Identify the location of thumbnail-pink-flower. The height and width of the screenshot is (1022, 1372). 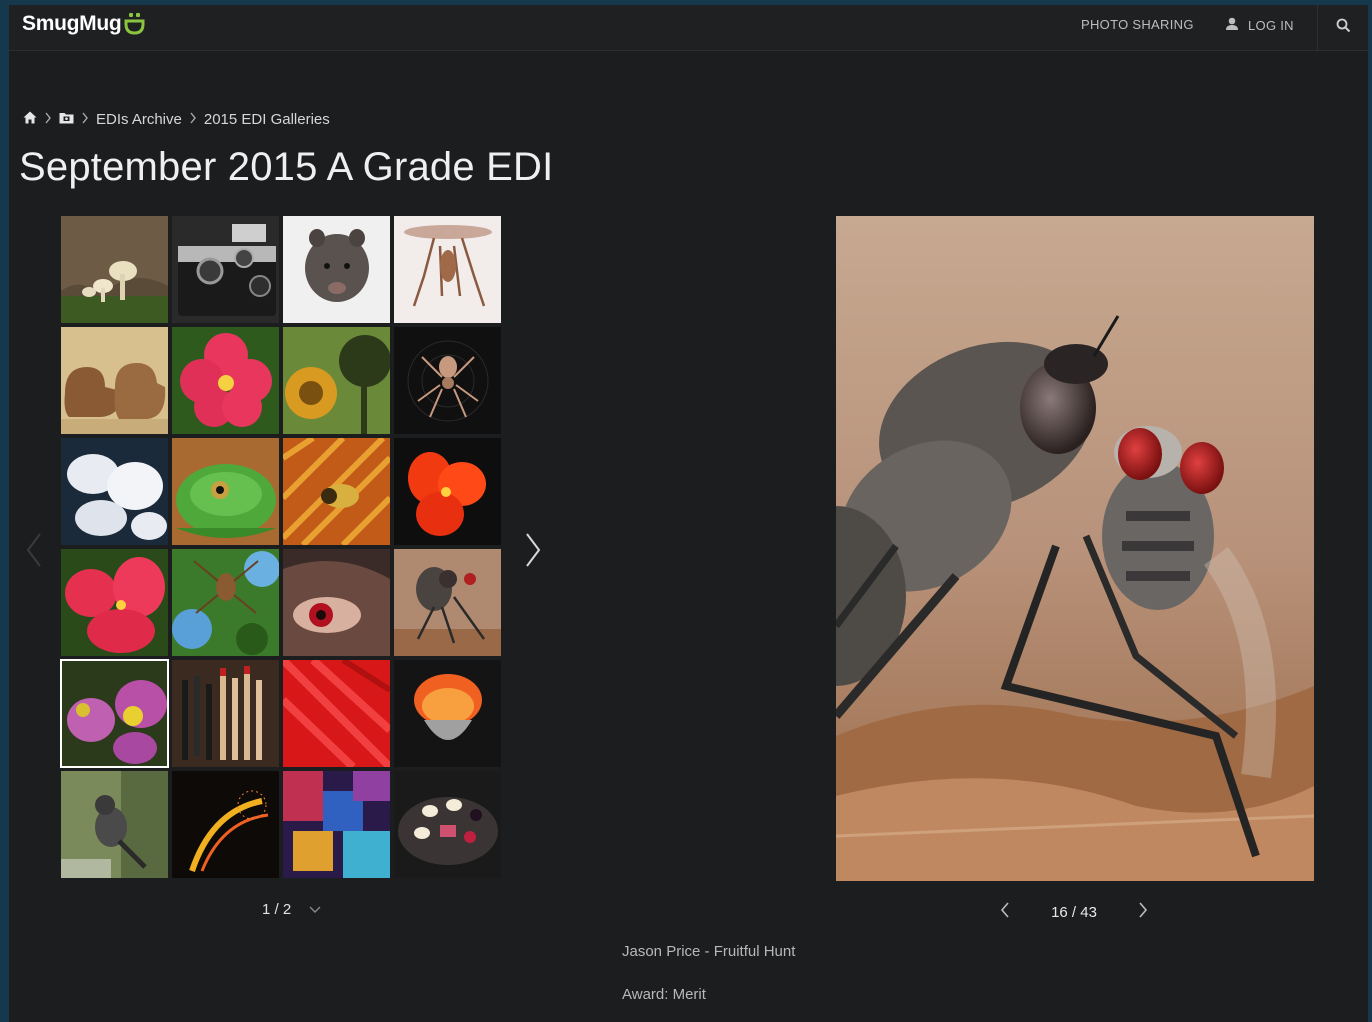
(225, 380).